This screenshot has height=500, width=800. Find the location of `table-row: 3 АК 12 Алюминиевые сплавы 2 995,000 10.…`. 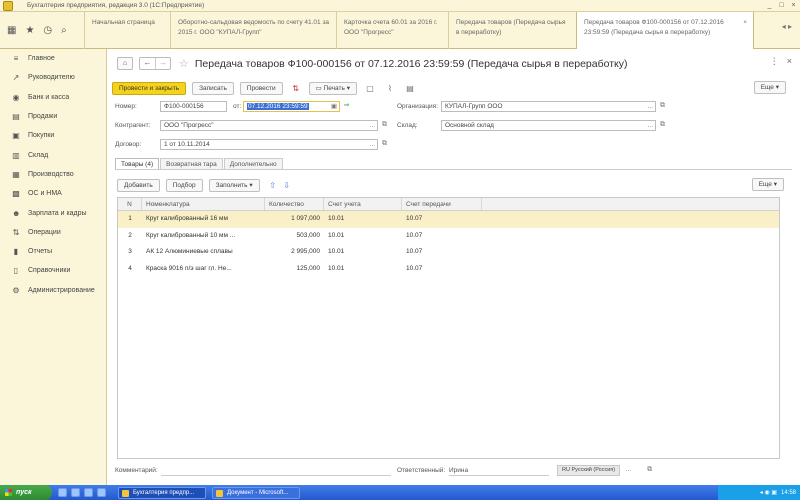

table-row: 3 АК 12 Алюминиевые сплавы 2 995,000 10.… is located at coordinates (448, 252).